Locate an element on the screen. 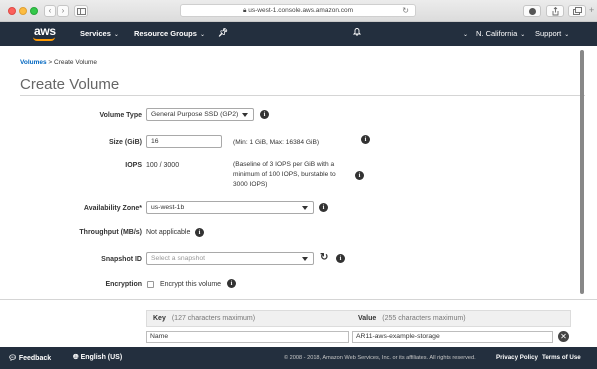 The image size is (597, 369). account-menu: ⌄ is located at coordinates (464, 33).